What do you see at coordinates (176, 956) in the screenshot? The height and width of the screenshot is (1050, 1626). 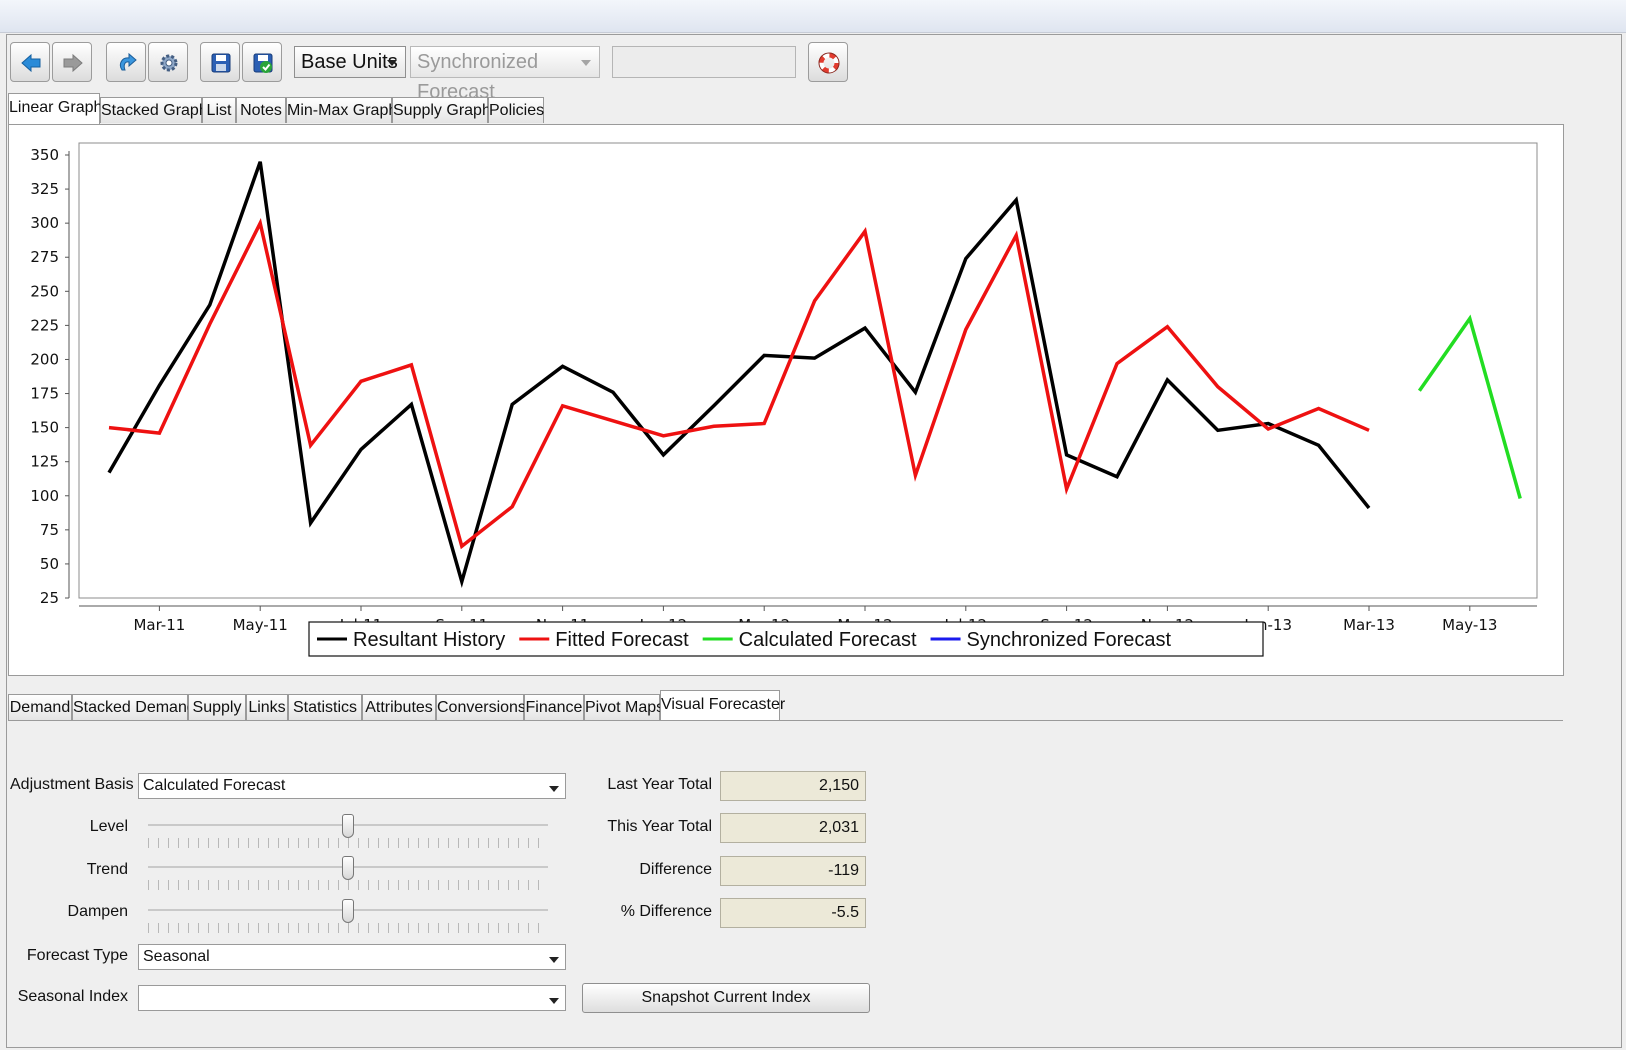 I see `forecast-type-value: Seasonal` at bounding box center [176, 956].